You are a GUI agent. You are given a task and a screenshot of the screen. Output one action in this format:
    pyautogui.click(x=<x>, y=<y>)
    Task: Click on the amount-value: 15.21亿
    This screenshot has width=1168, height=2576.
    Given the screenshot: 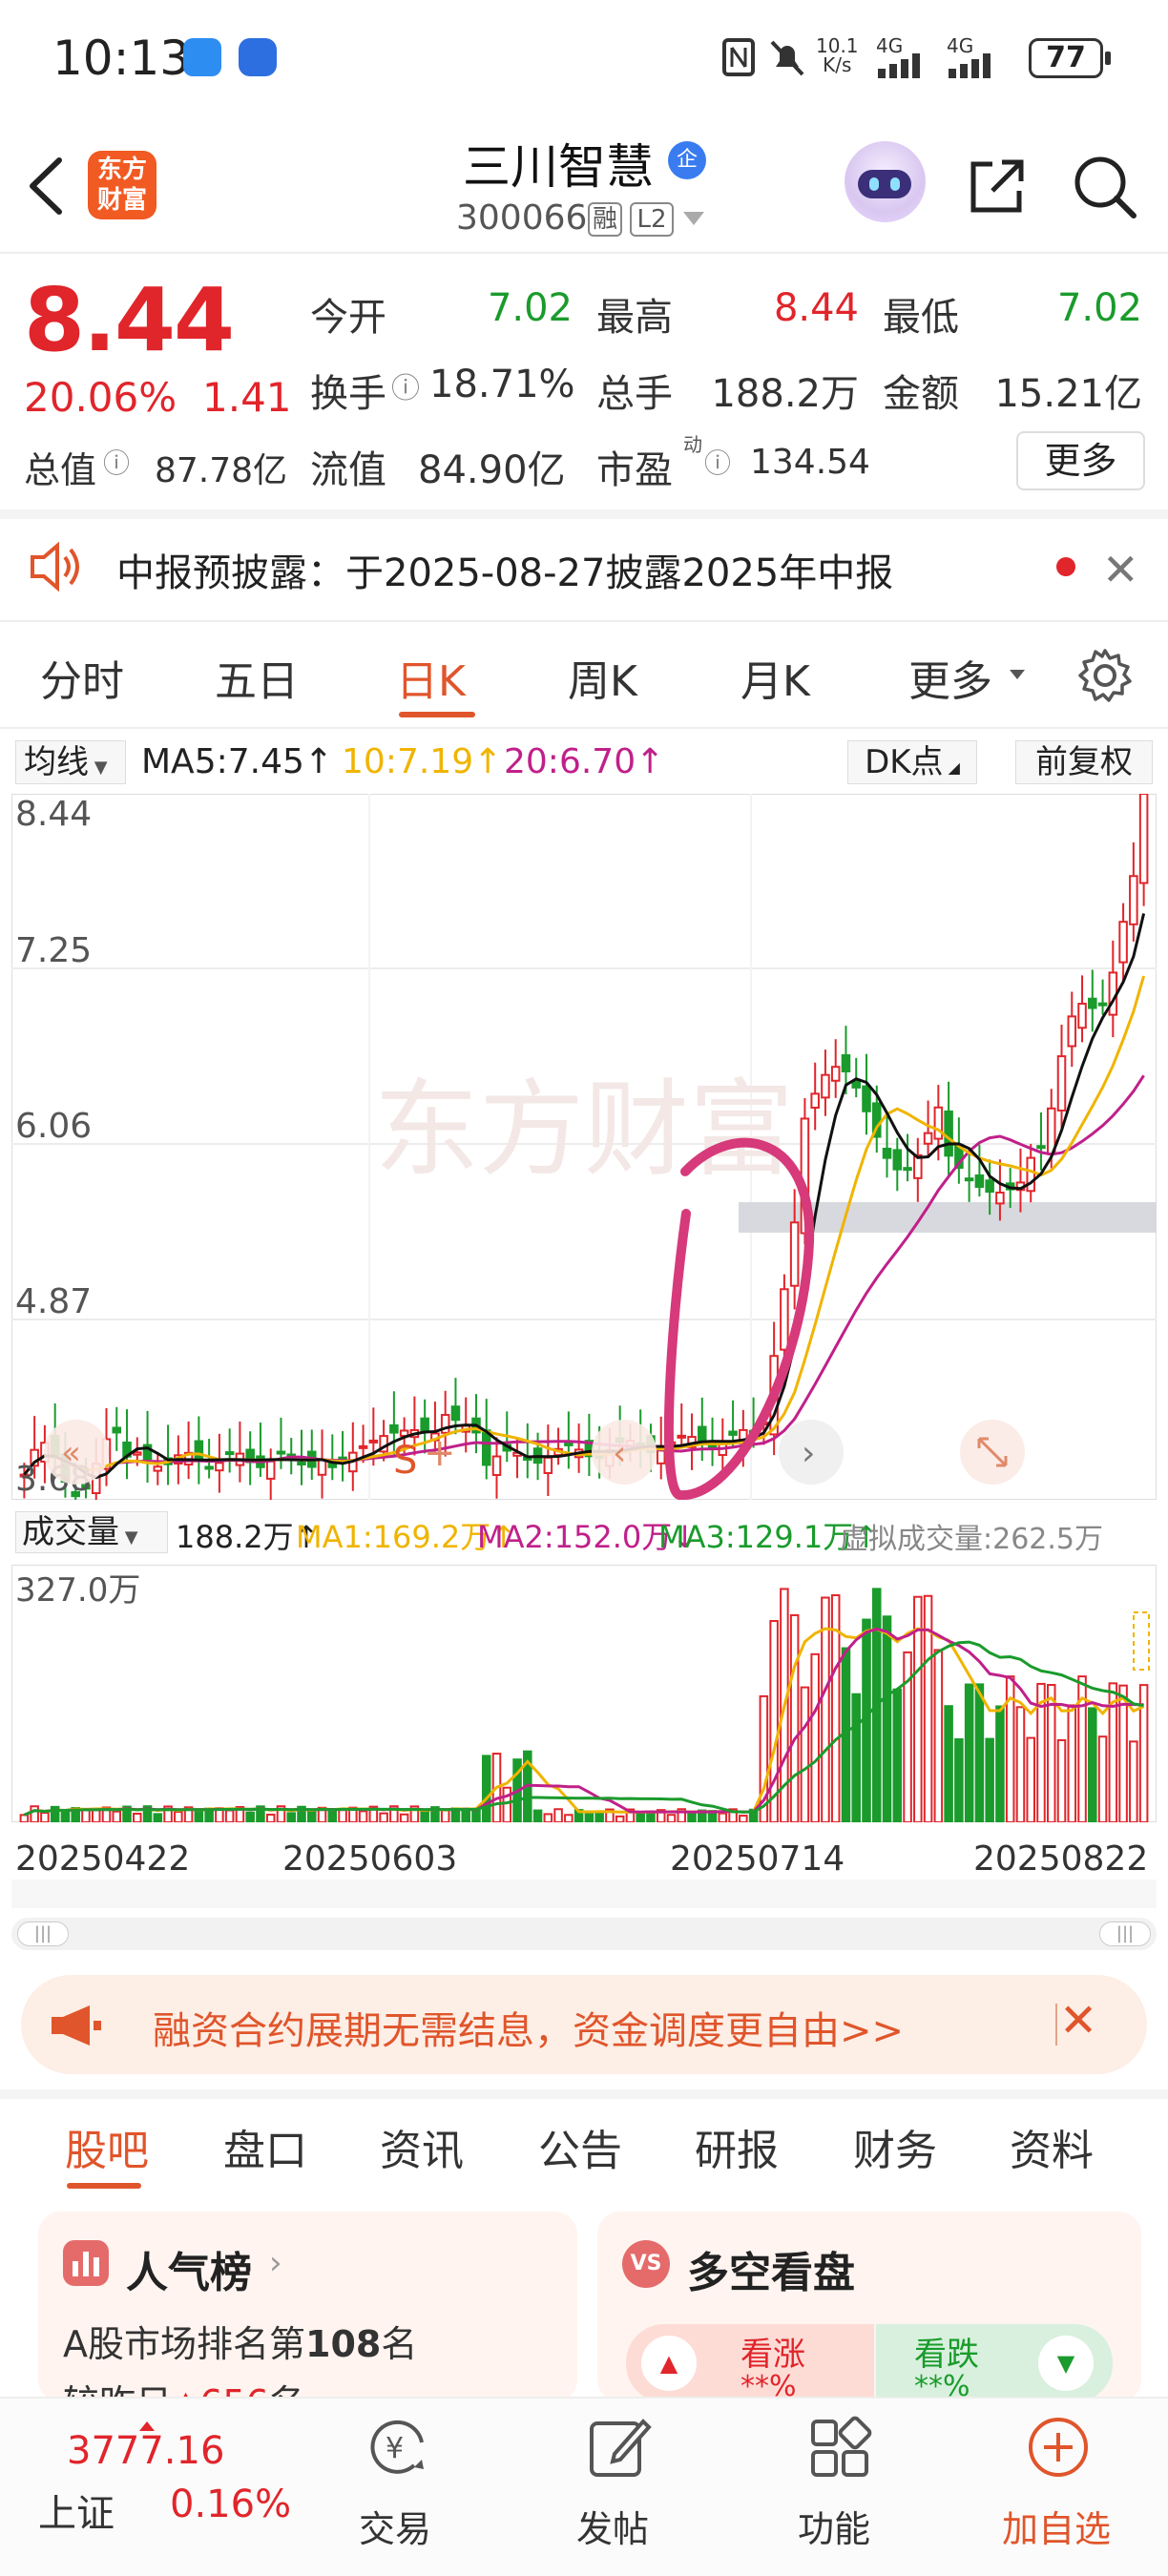 What is the action you would take?
    pyautogui.click(x=1068, y=394)
    